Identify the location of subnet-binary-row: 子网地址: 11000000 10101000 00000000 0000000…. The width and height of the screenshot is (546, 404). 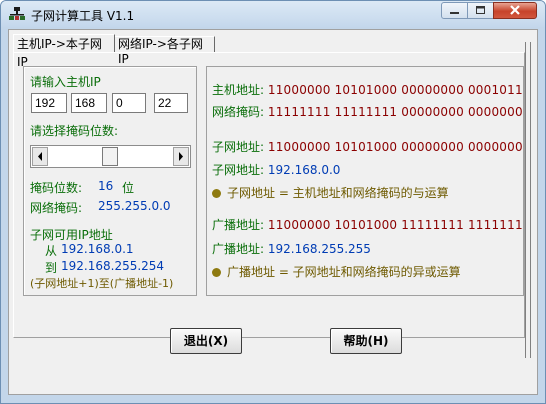
(368, 146).